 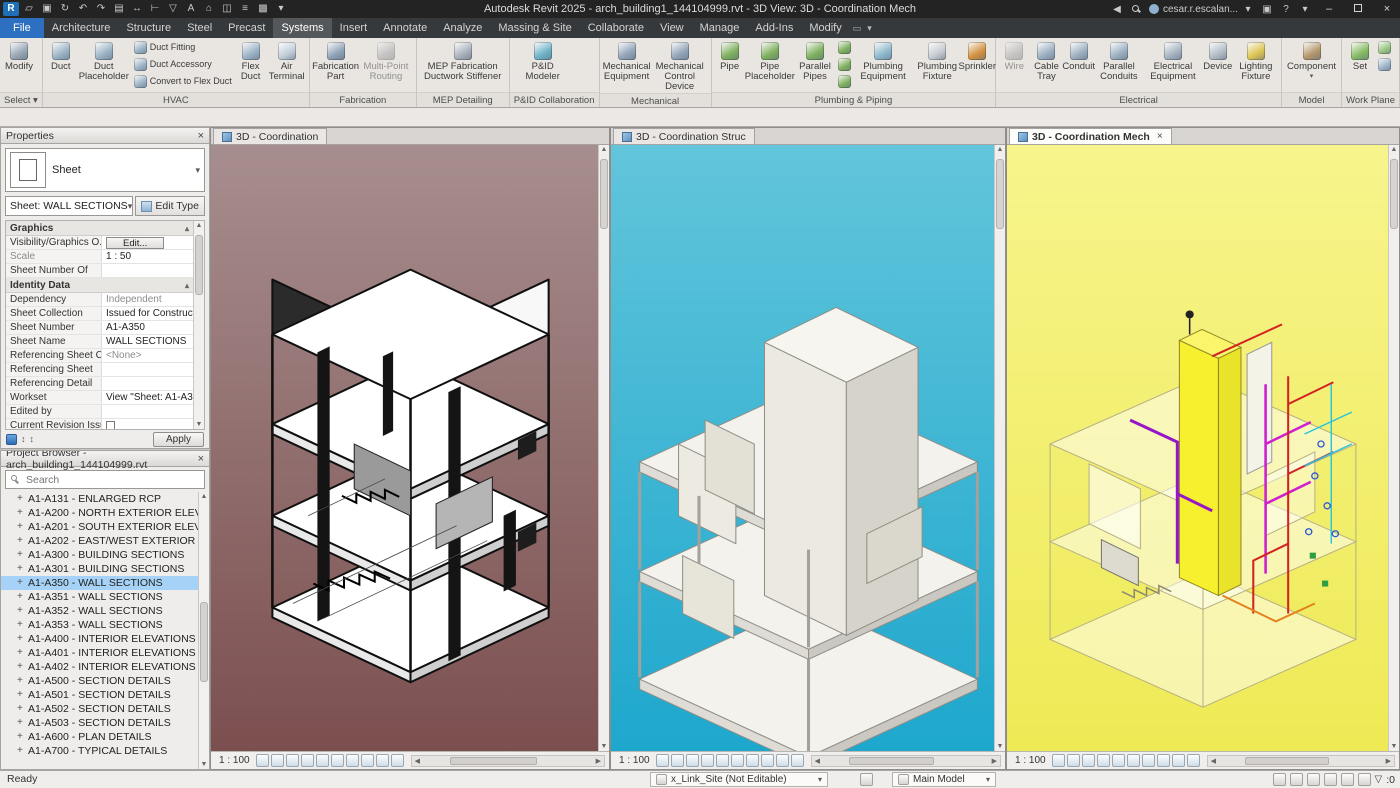 What do you see at coordinates (99, 723) in the screenshot?
I see `browser-item: + A1-A503 - SECTION DETAILS` at bounding box center [99, 723].